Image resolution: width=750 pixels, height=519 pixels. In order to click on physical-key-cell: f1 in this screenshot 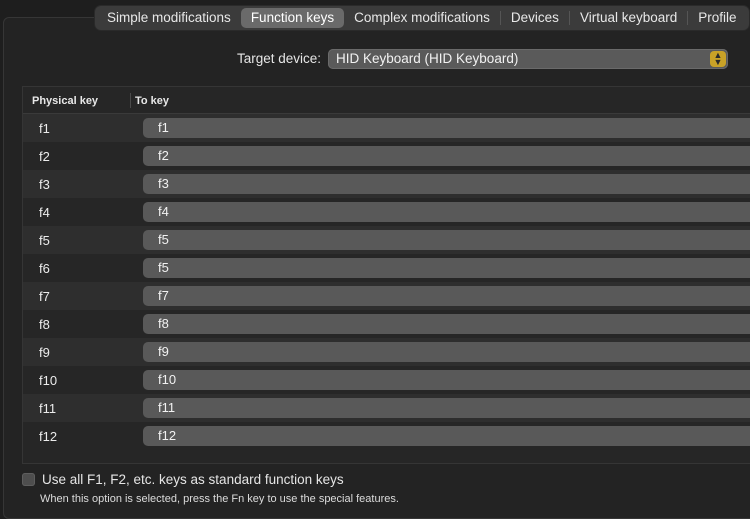, I will do `click(44, 128)`.